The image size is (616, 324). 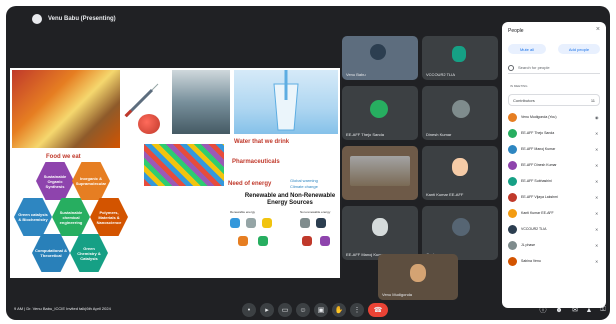 I want to click on participant-row: EE-AFF Vijaya Lakshmi ✕, so click(x=554, y=197).